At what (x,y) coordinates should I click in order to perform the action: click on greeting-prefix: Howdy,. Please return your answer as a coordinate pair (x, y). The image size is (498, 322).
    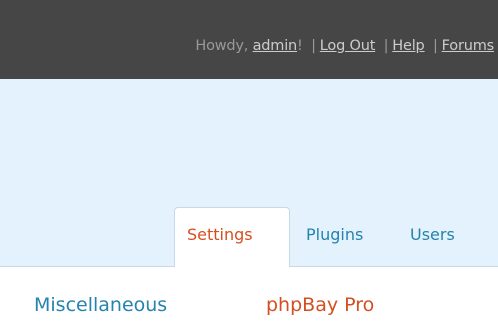
    Looking at the image, I should click on (224, 46).